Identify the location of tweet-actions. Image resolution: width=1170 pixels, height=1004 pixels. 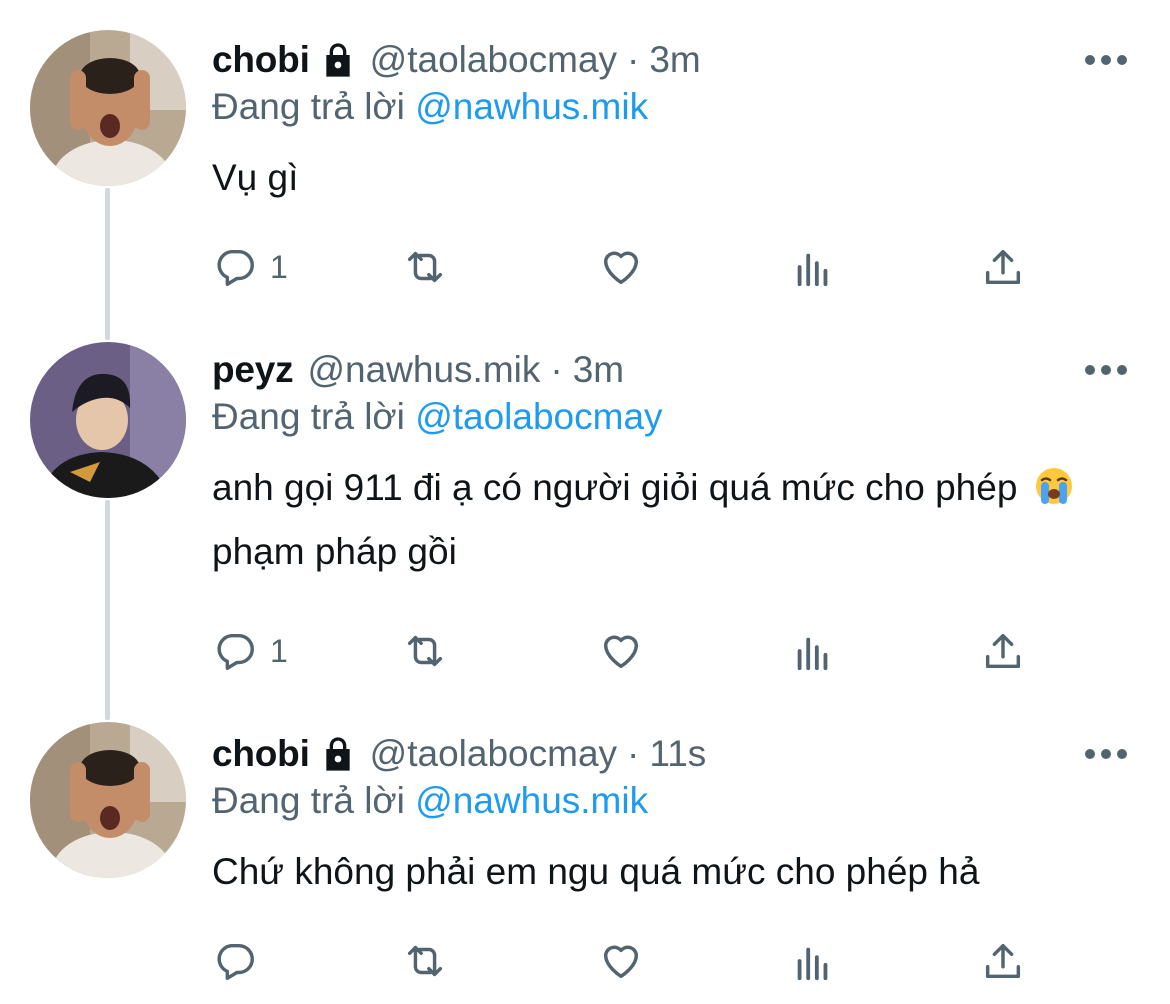
(622, 961).